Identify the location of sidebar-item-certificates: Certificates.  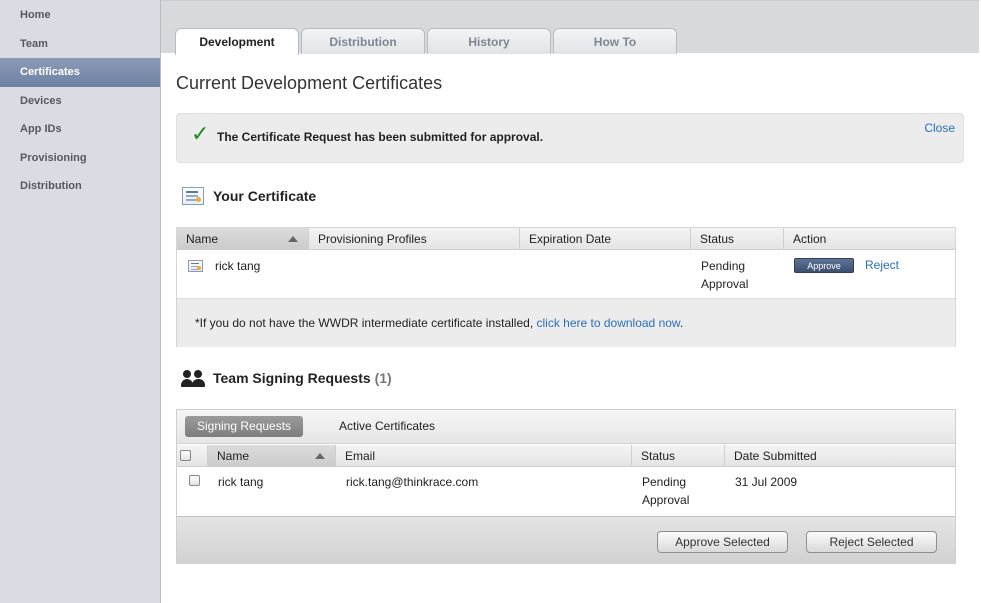
(80, 72).